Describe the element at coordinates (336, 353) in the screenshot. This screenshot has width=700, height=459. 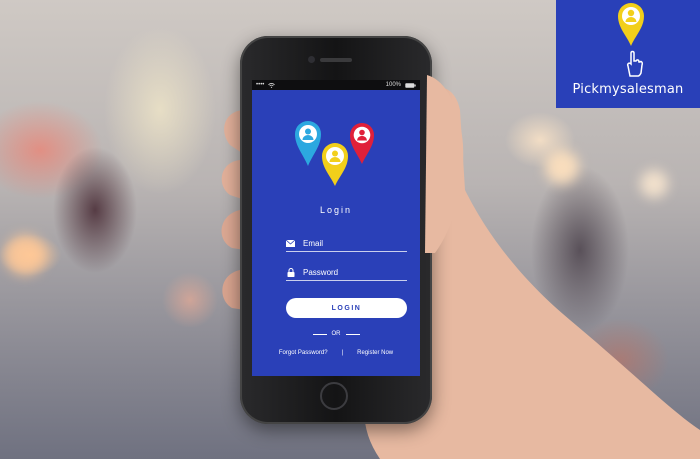
I see `auth-links: Forgot Password? | Register Now` at that location.